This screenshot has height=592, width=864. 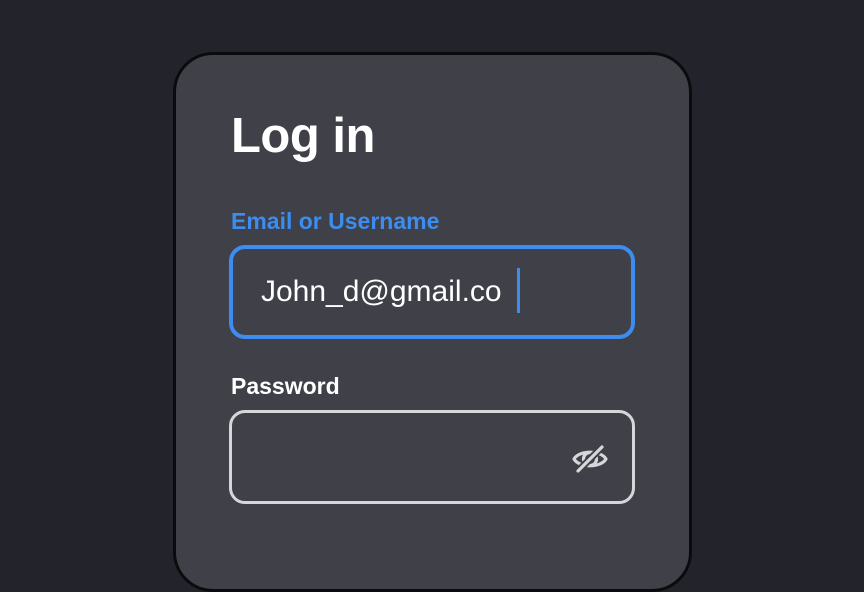 What do you see at coordinates (518, 290) in the screenshot?
I see `text-cursor` at bounding box center [518, 290].